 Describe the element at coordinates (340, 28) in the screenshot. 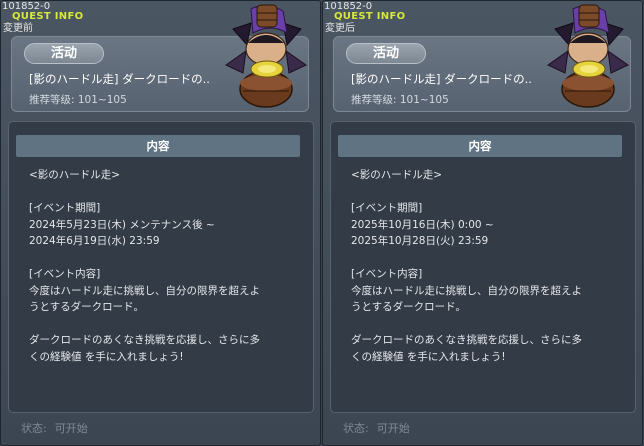

I see `state-label: 変更后` at that location.